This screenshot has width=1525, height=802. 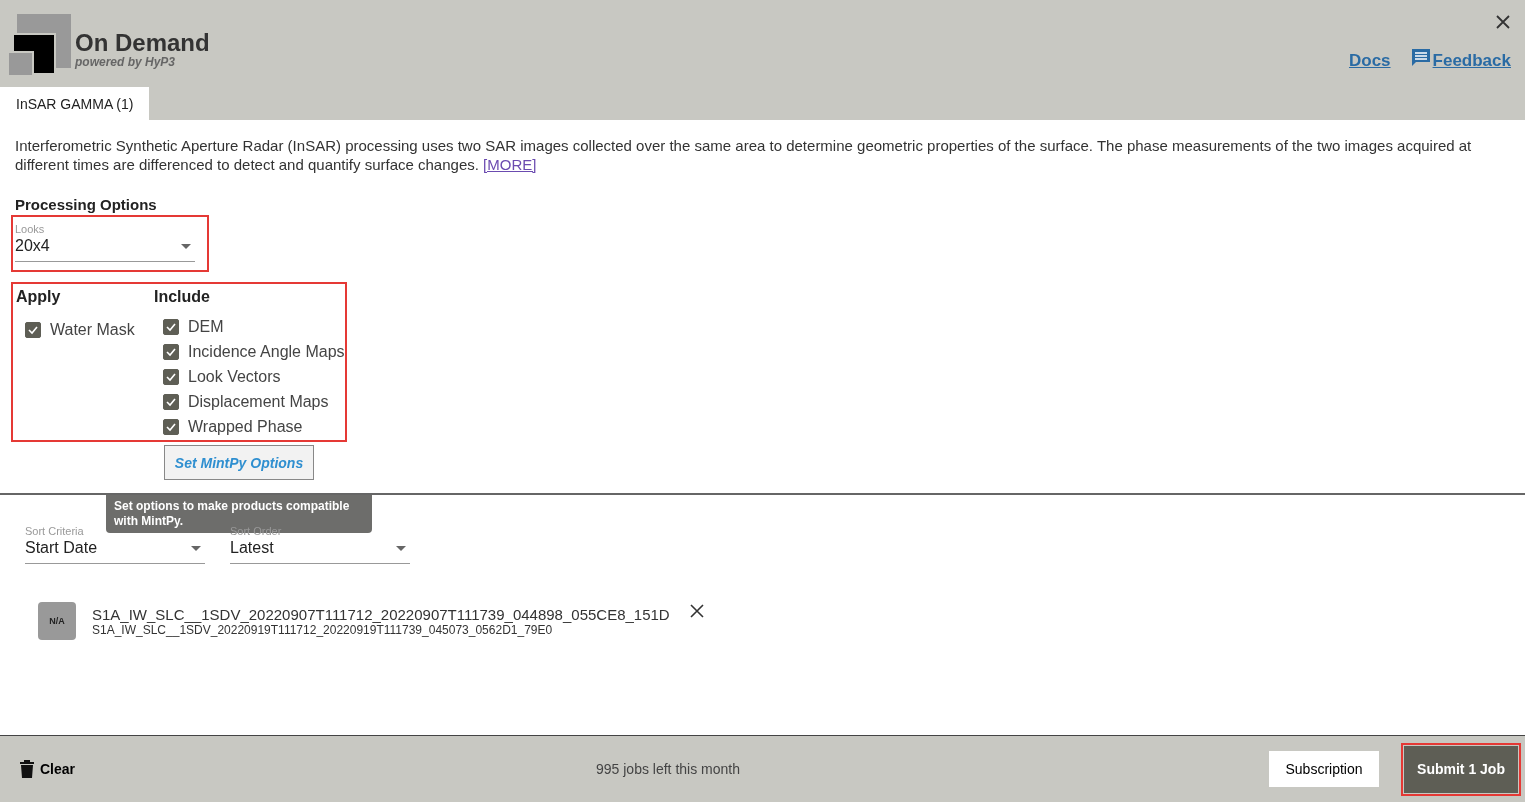 I want to click on scene-name: S1A_IW_SLC__1SDV_20220919T111712_20220919T111739_045073_0562D1_79E0, so click(x=322, y=629).